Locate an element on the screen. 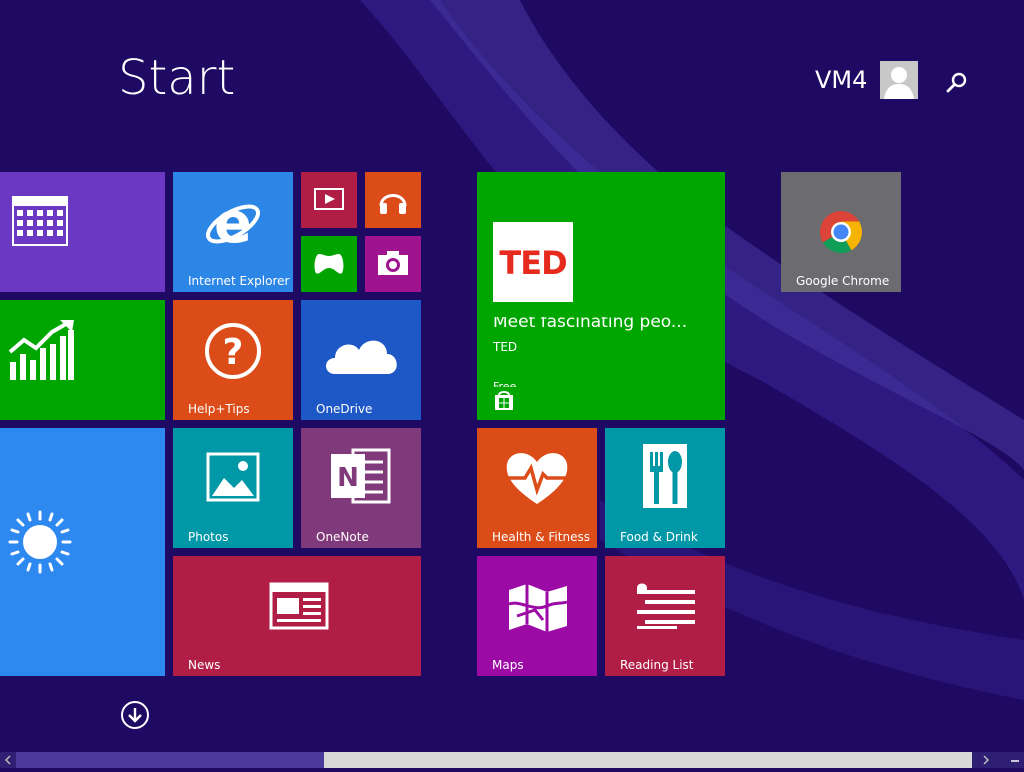  user-name: VM4 is located at coordinates (841, 80).